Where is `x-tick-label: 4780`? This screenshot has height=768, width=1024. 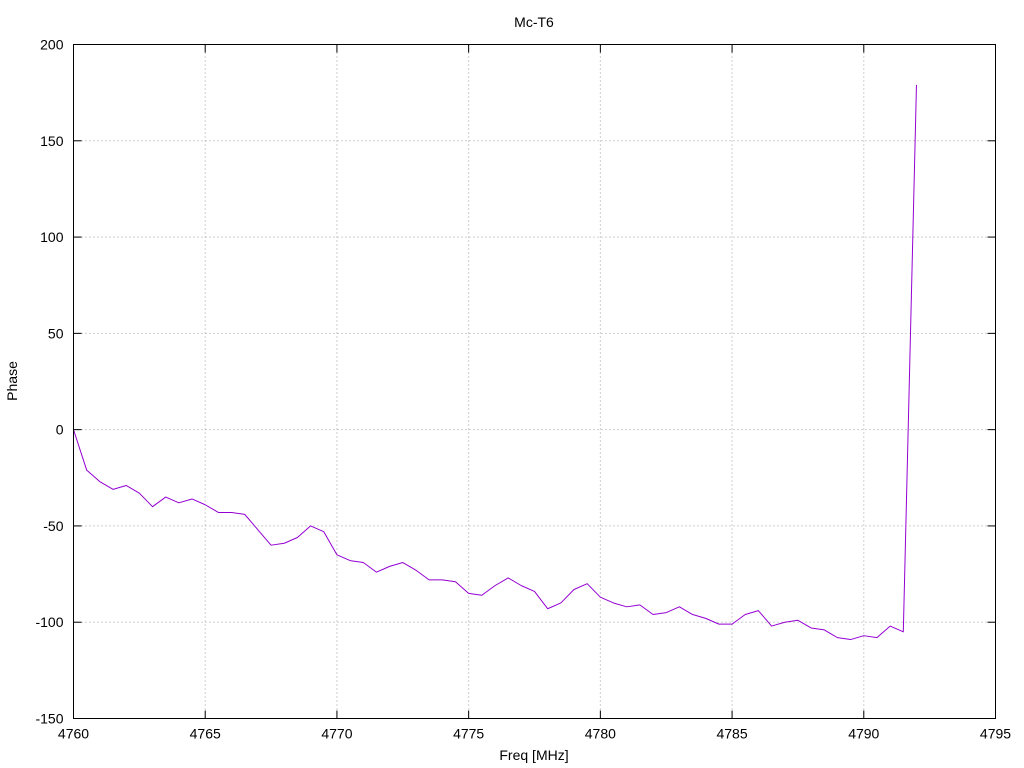
x-tick-label: 4780 is located at coordinates (600, 734).